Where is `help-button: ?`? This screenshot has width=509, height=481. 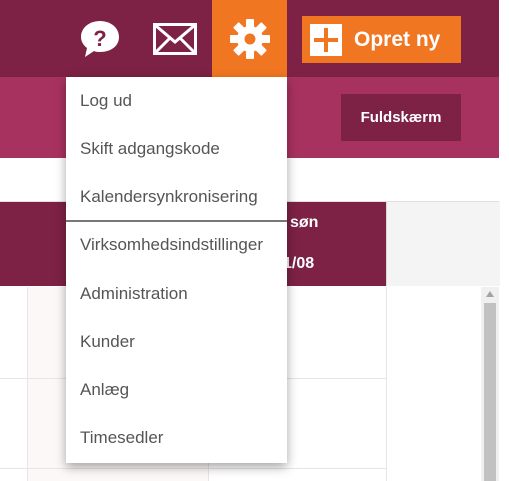 help-button: ? is located at coordinates (100, 38).